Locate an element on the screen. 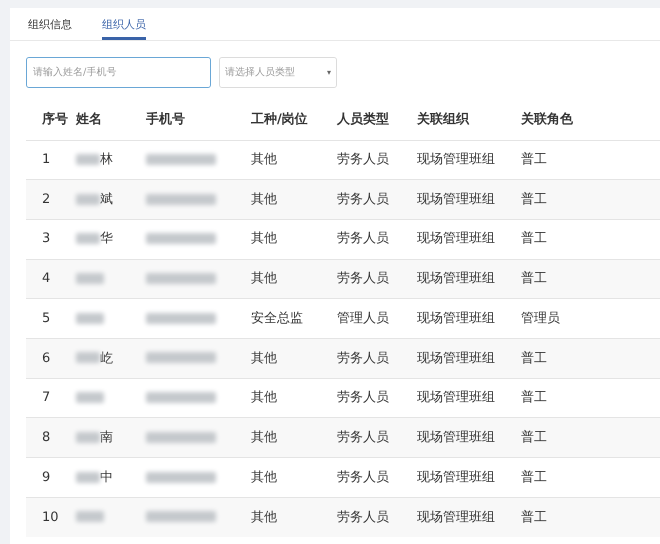 The width and height of the screenshot is (660, 544). table-cell: 2 is located at coordinates (46, 199).